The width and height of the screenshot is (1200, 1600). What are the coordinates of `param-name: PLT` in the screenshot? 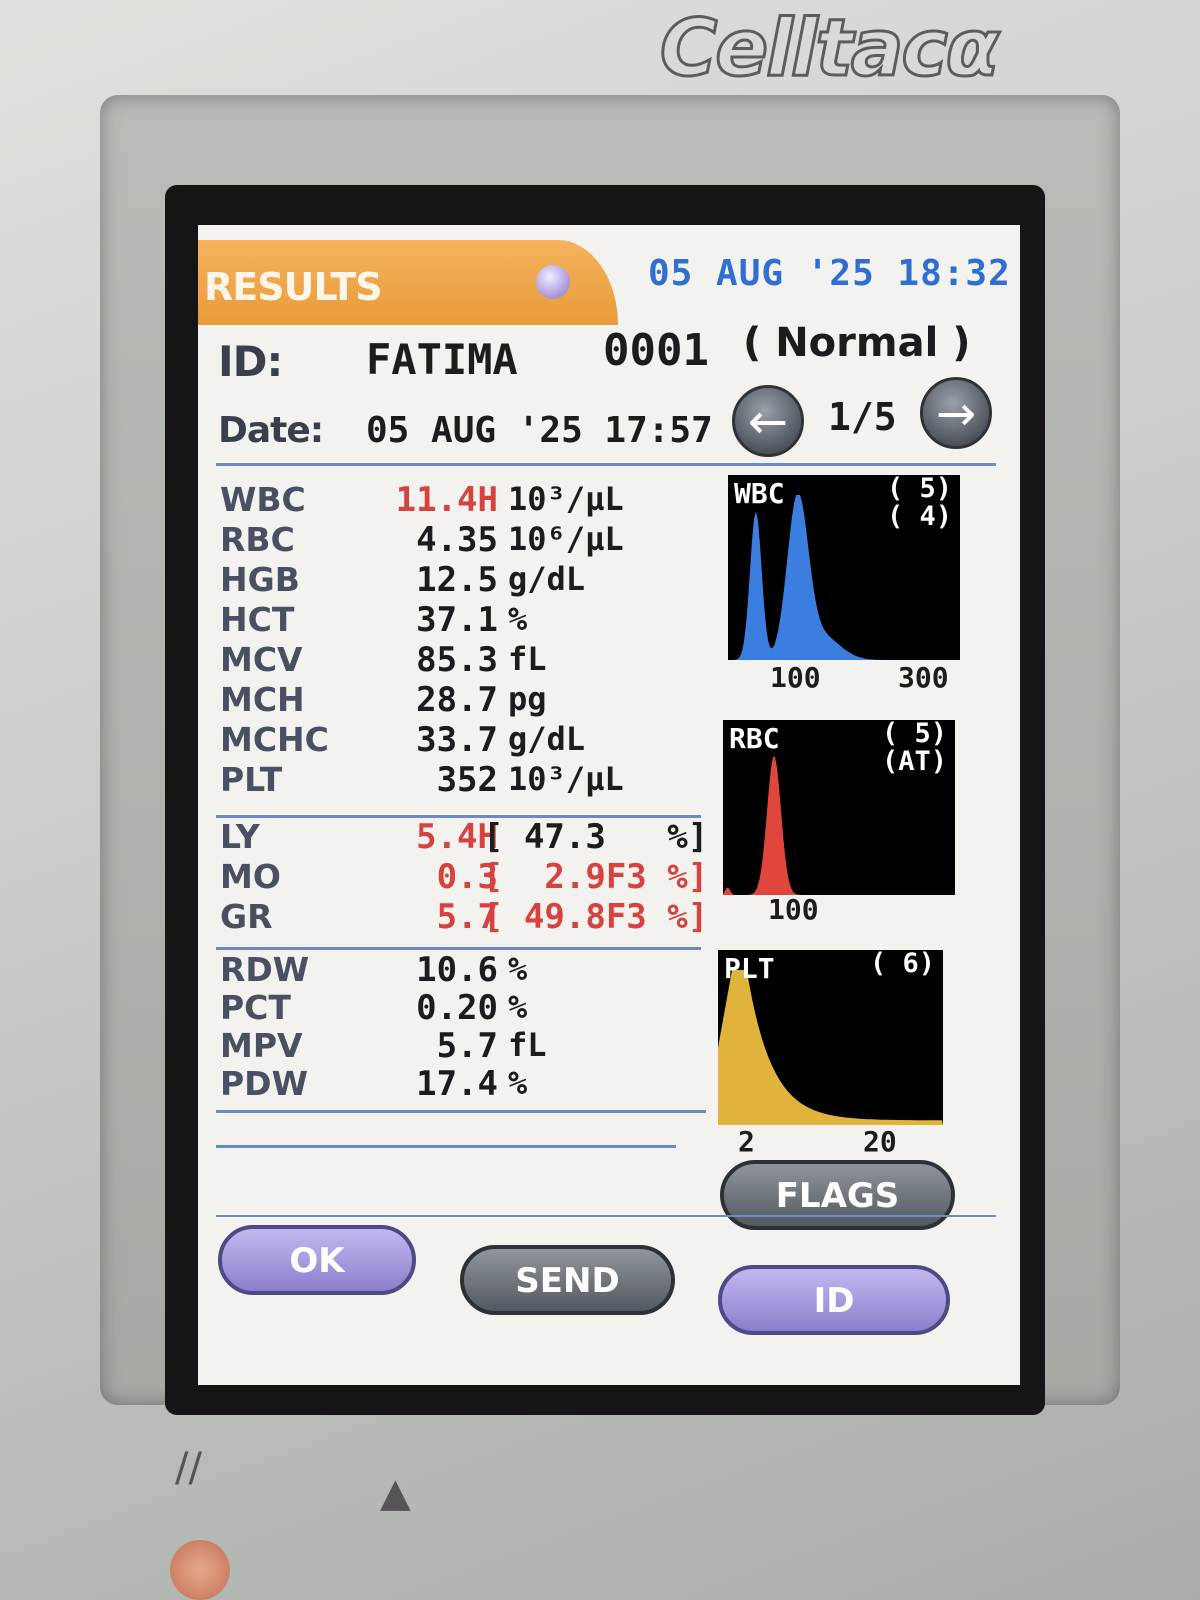 It's located at (251, 779).